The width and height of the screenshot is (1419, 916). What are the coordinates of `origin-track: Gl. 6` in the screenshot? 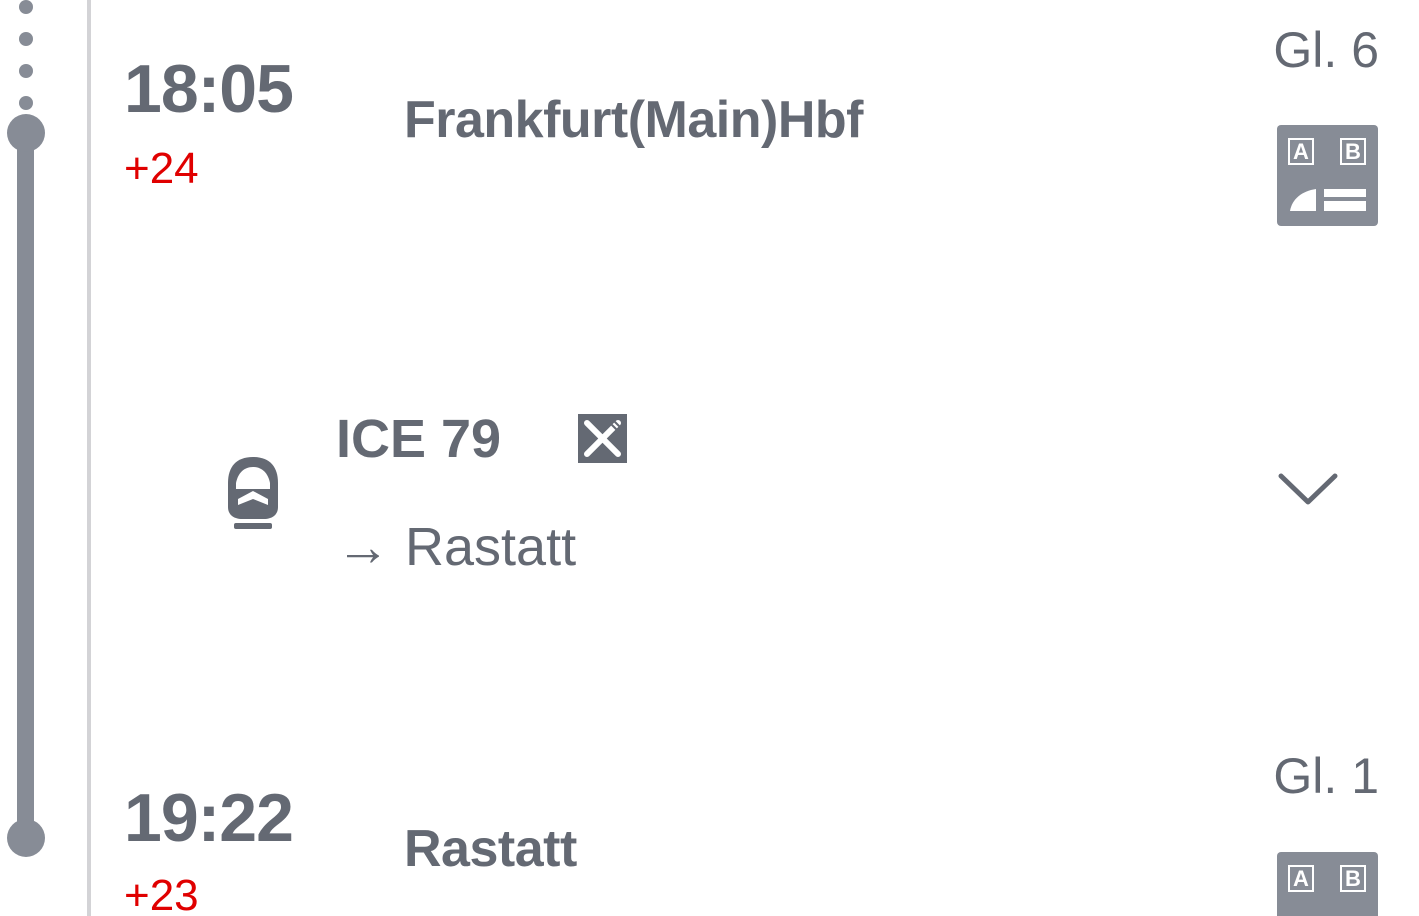 It's located at (1326, 50).